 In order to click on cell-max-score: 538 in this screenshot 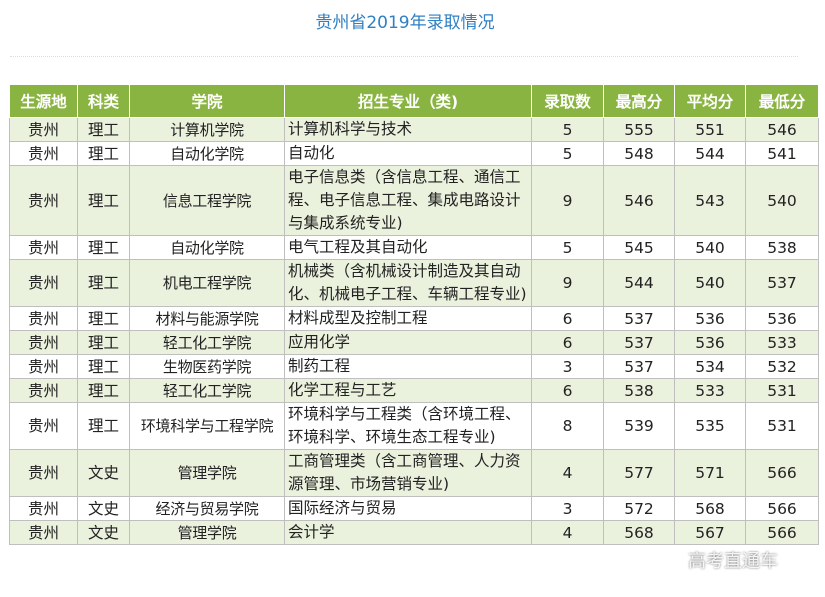, I will do `click(639, 390)`.